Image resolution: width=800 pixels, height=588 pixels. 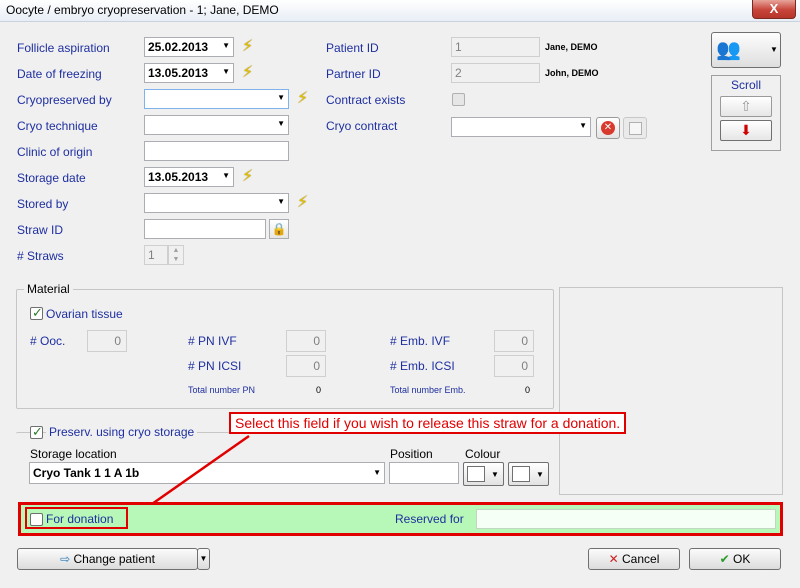 I want to click on colour-select-2: ▼, so click(x=528, y=474).